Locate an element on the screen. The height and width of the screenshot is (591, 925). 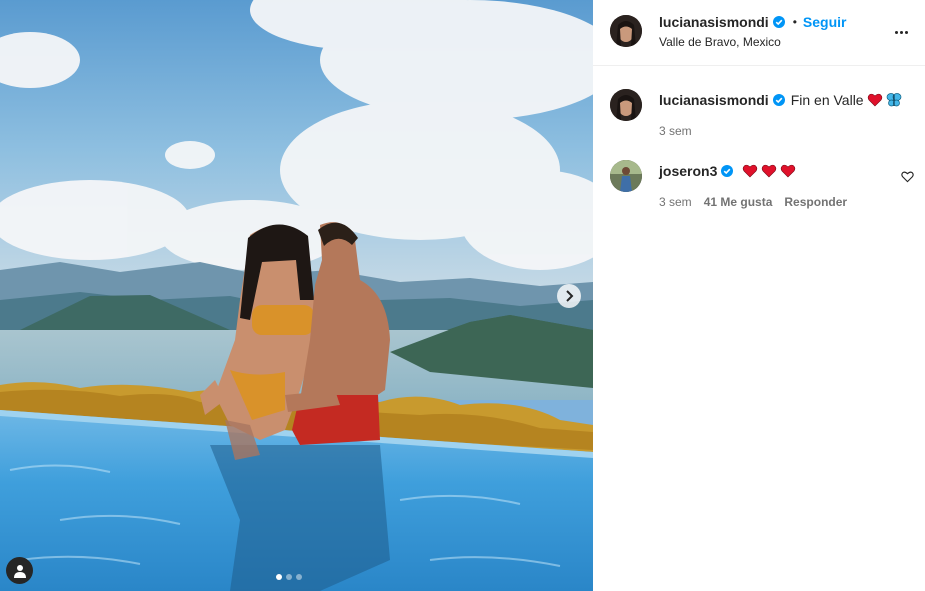
user-icon is located at coordinates (19, 571).